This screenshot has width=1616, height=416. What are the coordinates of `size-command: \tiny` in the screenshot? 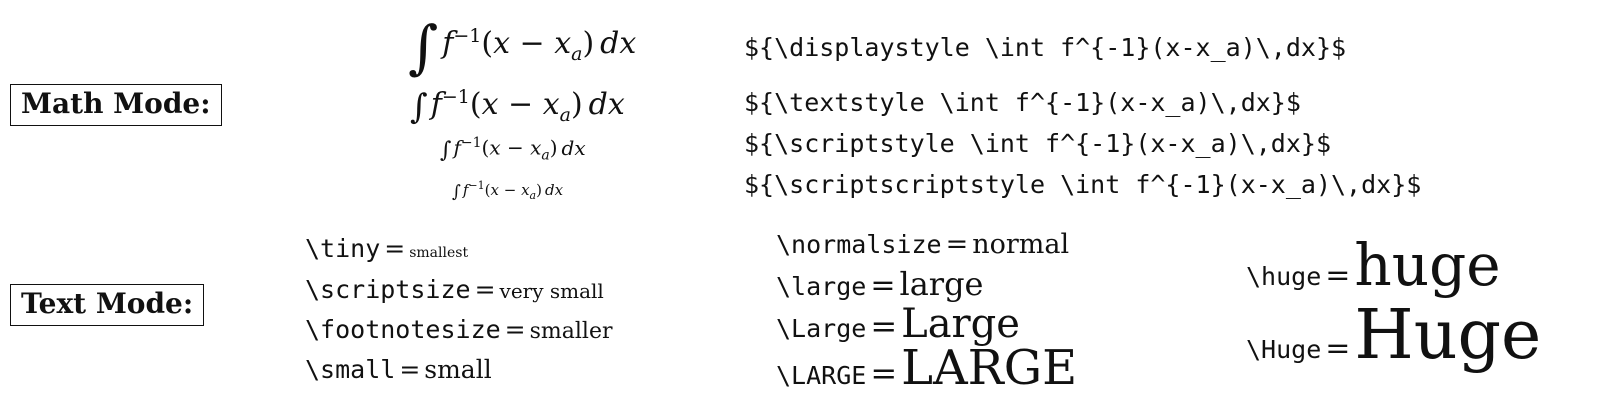 It's located at (343, 248).